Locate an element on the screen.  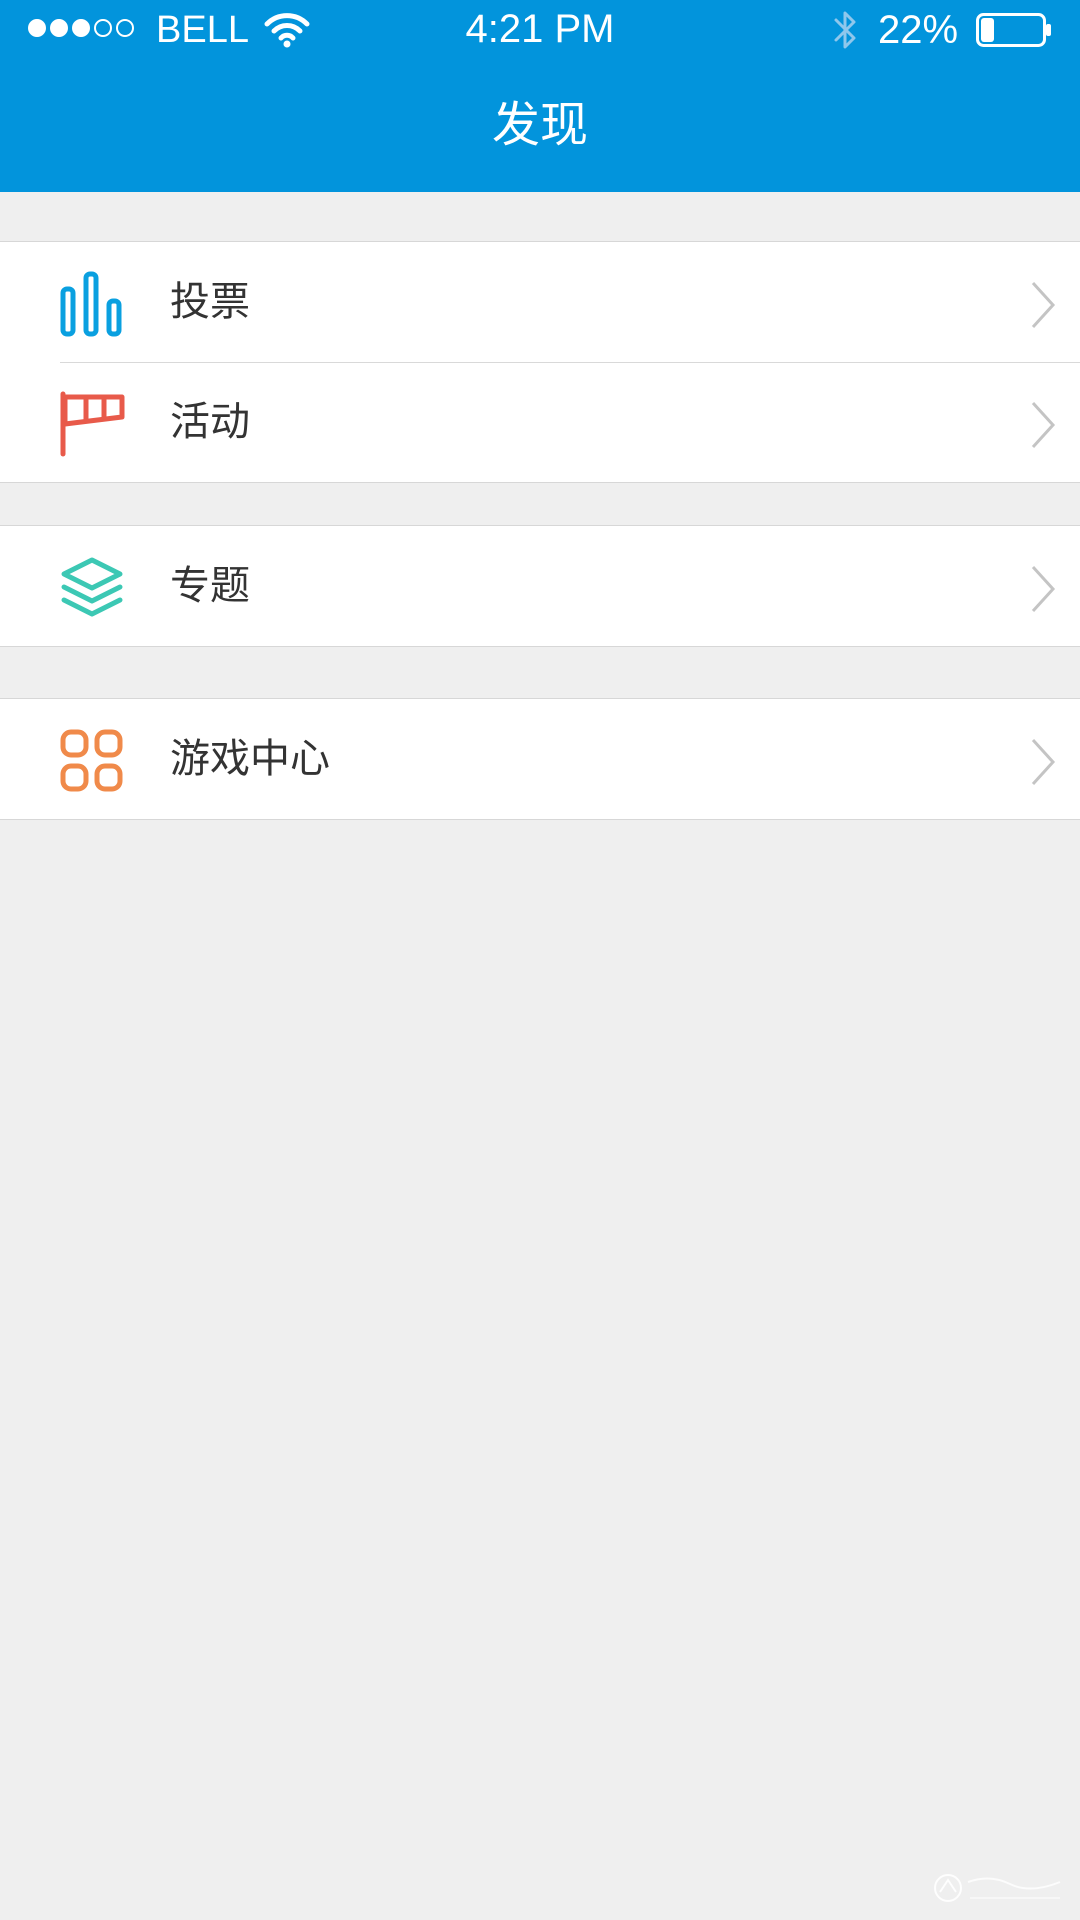
menu-group-2: 专题 is located at coordinates (540, 586).